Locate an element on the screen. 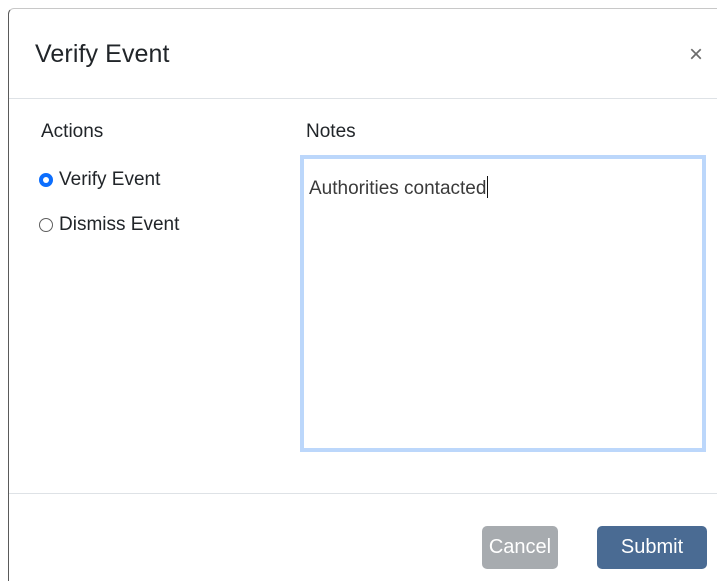 The height and width of the screenshot is (581, 717). dismiss-event-radio is located at coordinates (46, 225).